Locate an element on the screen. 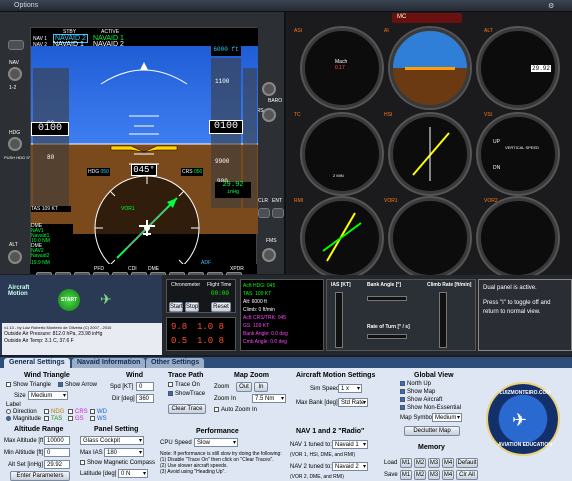 Image resolution: width=572 pixels, height=481 pixels. clear-all-button: Clr All is located at coordinates (467, 475).